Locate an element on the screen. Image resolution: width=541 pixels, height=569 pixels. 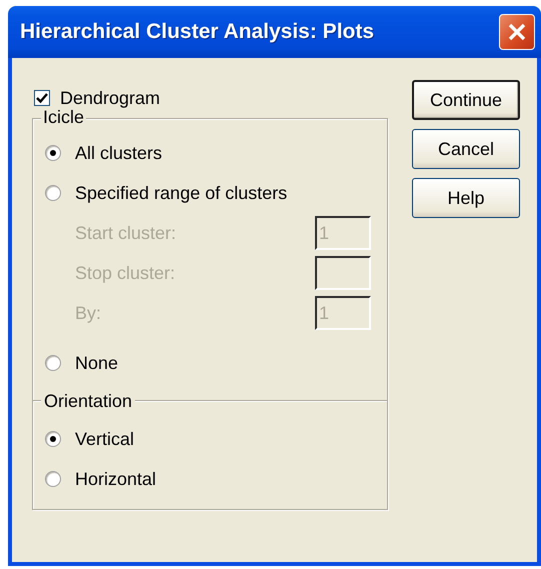
field-label: Start cluster: is located at coordinates (125, 233).